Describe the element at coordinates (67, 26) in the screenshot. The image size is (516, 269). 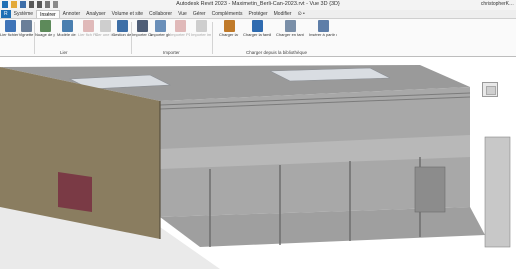
I see `coordination-model-icon` at that location.